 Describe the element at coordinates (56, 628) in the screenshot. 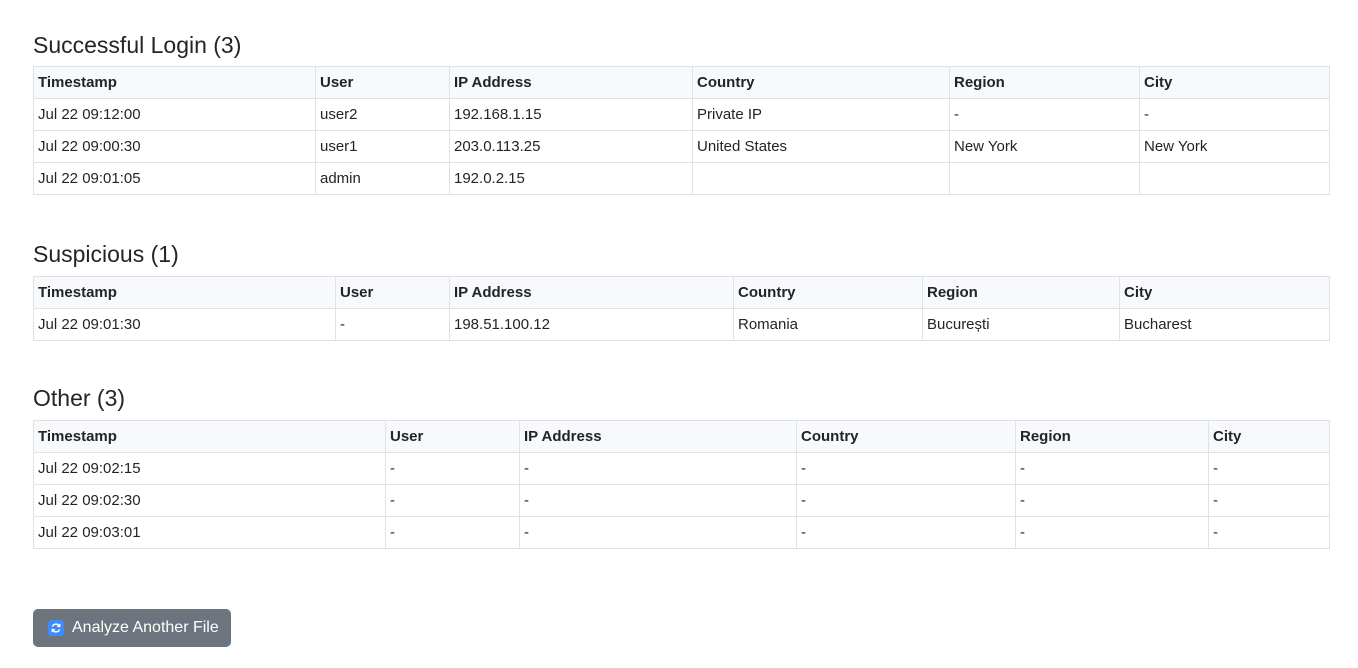

I see `refresh-icon` at that location.